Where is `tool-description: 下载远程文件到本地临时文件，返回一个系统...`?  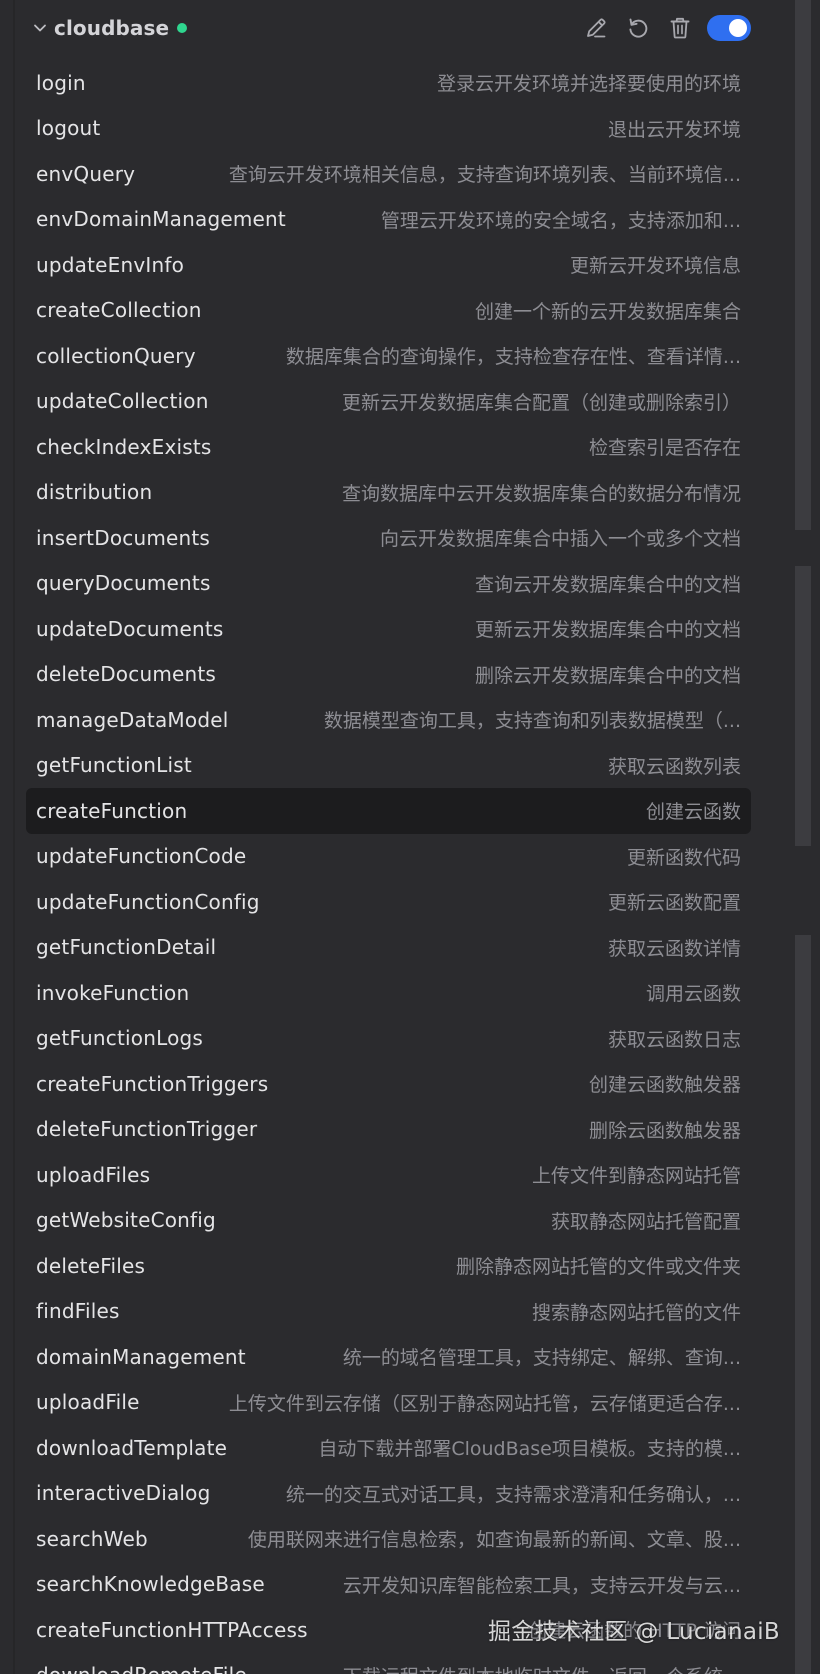 tool-description: 下载远程文件到本地临时文件，返回一个系统... is located at coordinates (529, 1668).